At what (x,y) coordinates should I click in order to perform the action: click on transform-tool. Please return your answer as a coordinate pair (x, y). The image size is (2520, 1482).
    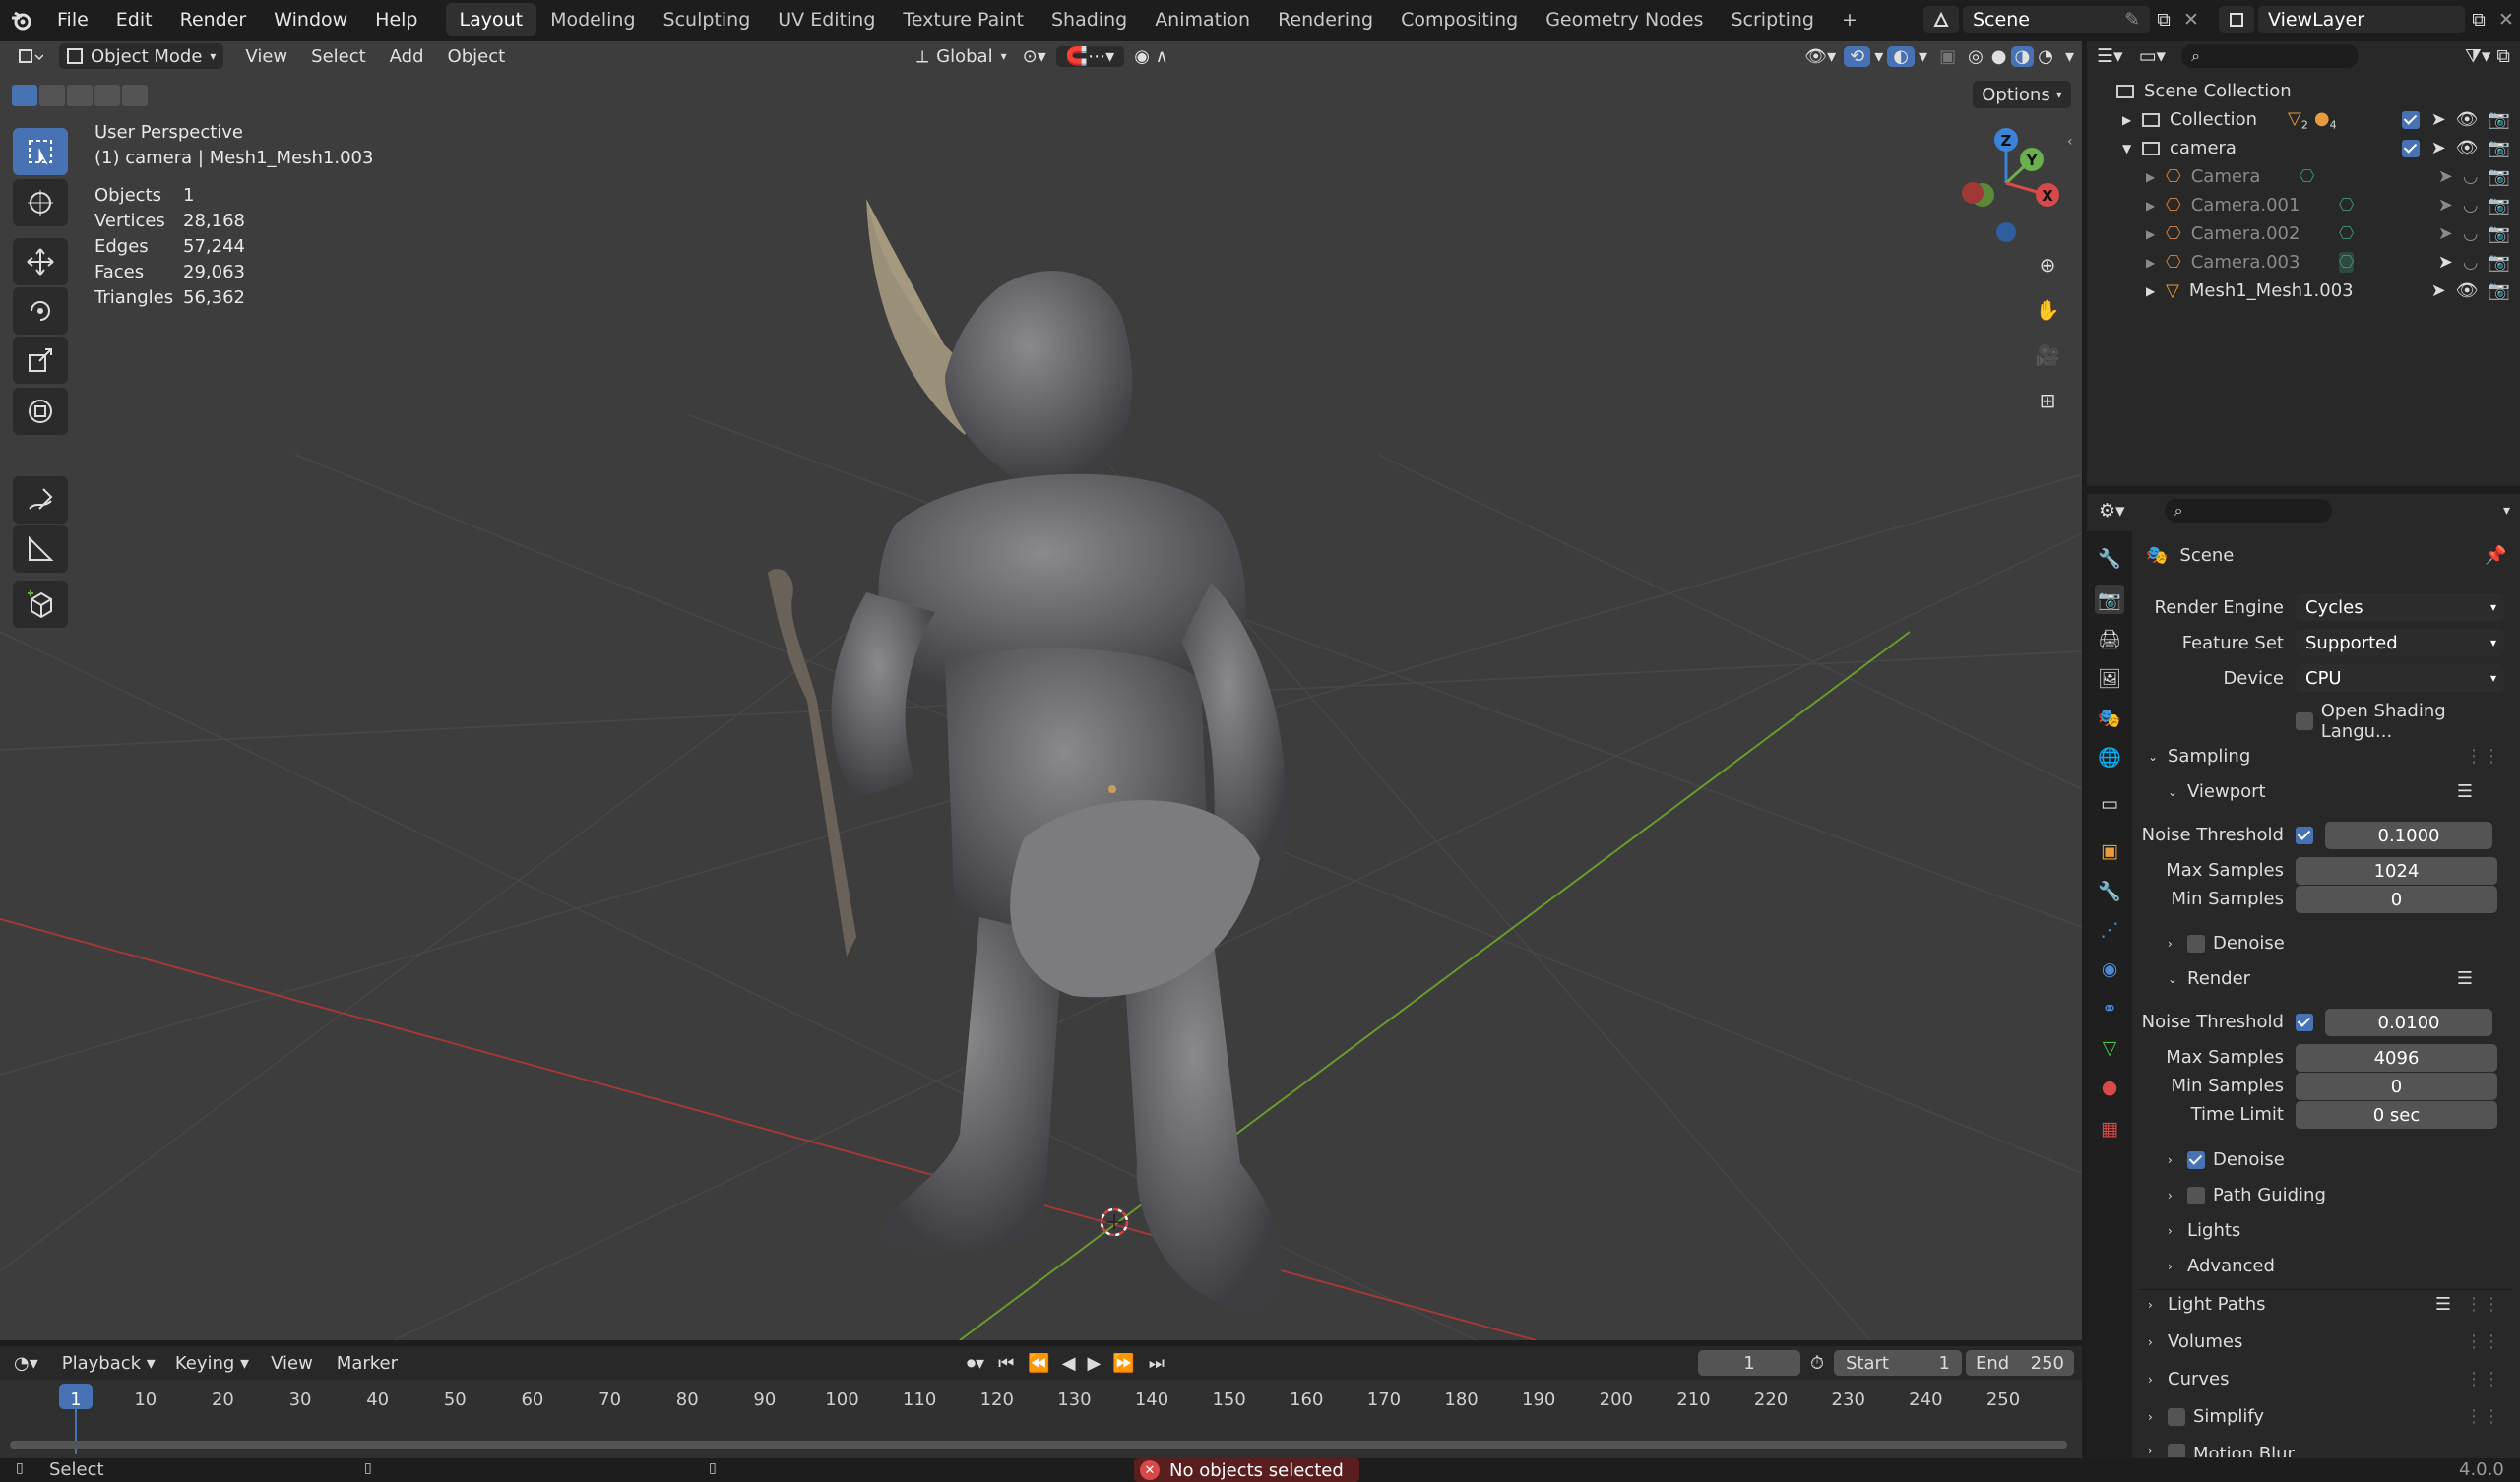
    Looking at the image, I should click on (40, 411).